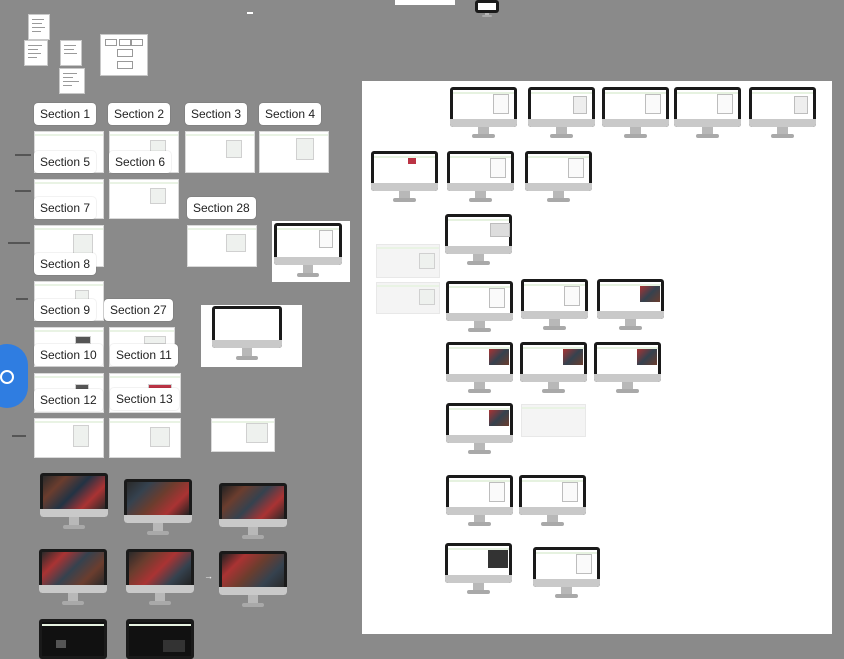 This screenshot has width=844, height=659. What do you see at coordinates (139, 114) in the screenshot?
I see `section-label-2: Section 2` at bounding box center [139, 114].